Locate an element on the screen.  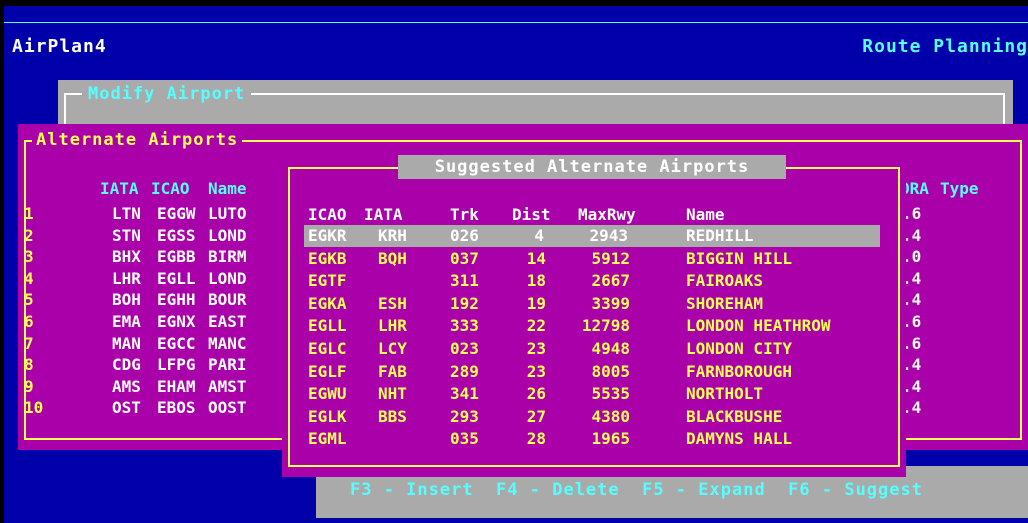
alt-header-name: Name is located at coordinates (227, 188).